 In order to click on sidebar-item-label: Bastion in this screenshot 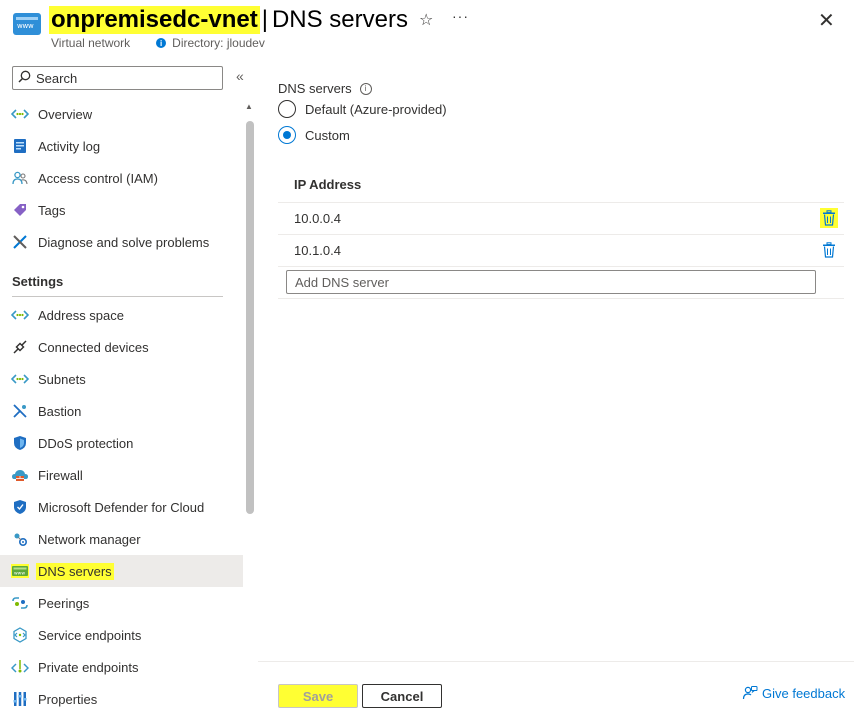, I will do `click(60, 411)`.